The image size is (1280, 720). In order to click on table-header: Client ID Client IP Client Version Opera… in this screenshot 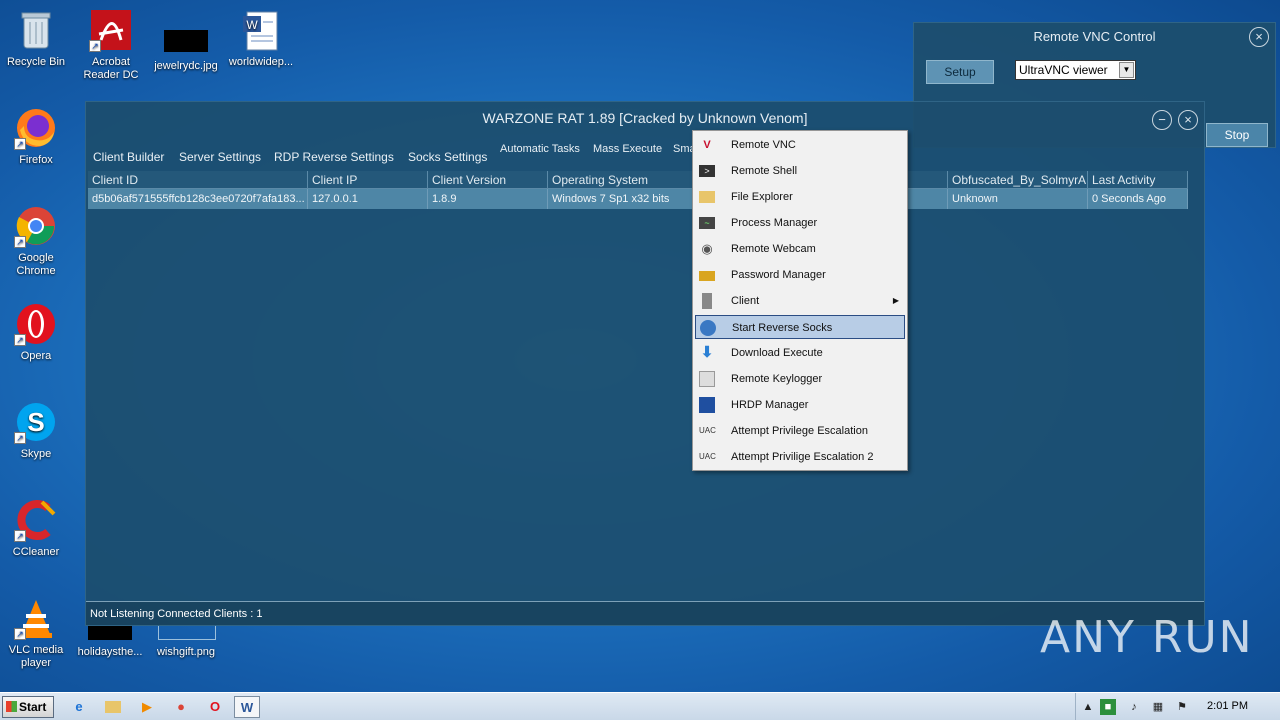, I will do `click(638, 180)`.